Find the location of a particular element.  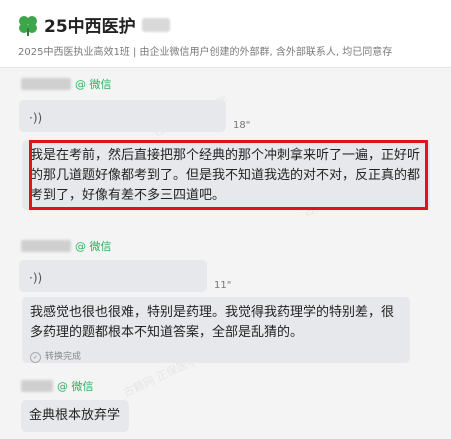

highlight-box is located at coordinates (228, 175).